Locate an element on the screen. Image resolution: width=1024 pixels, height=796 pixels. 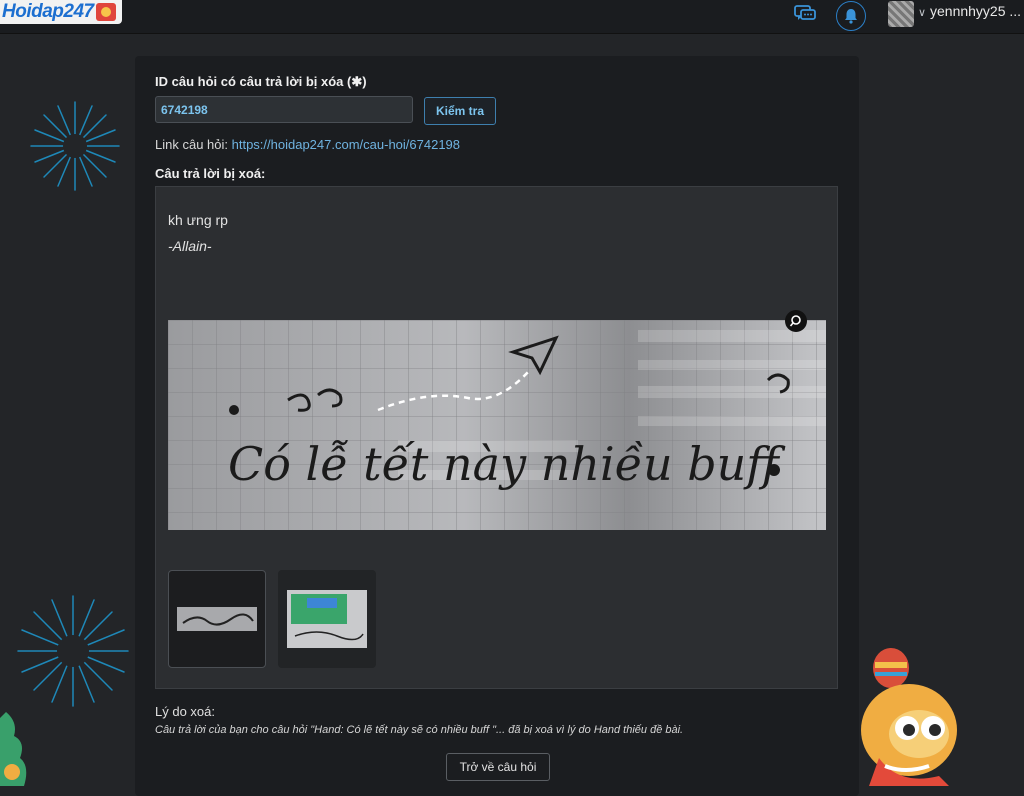
bell-icon is located at coordinates (851, 16).